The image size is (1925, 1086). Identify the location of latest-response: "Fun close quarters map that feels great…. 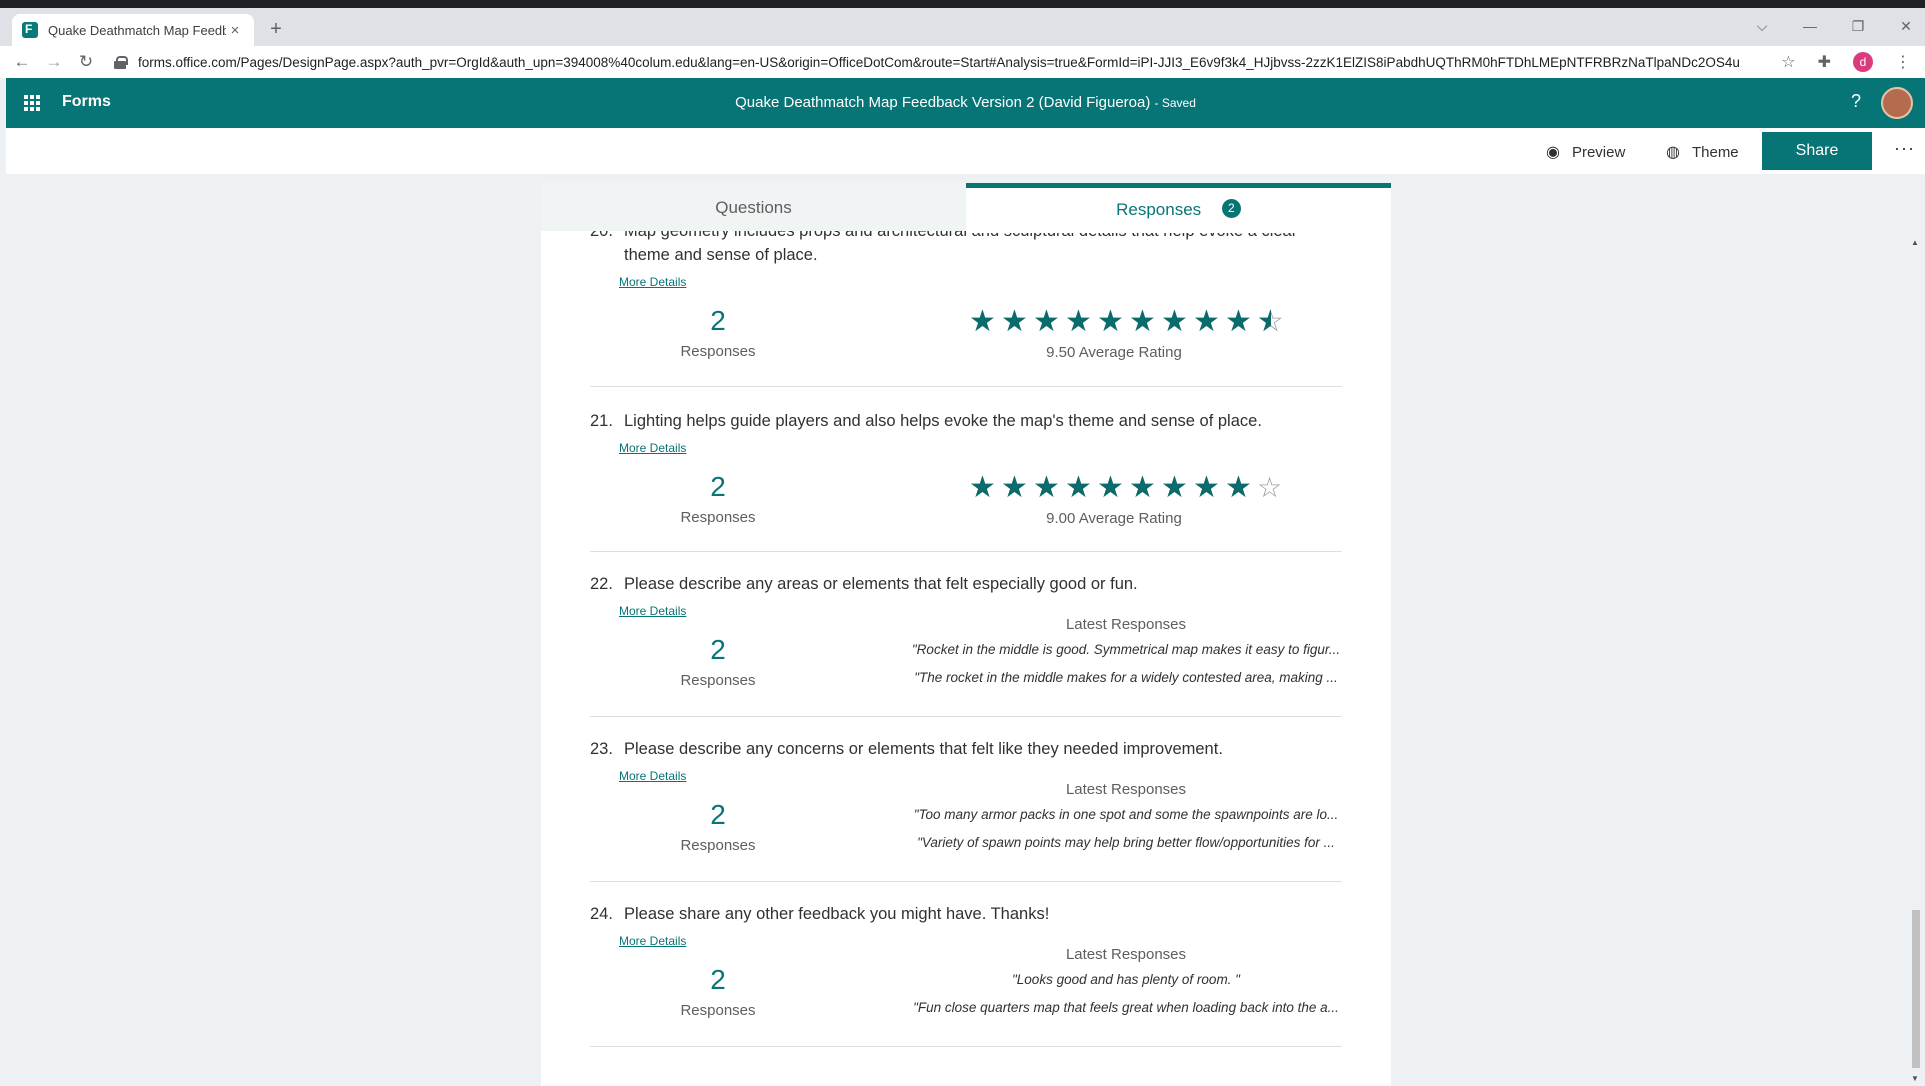
(1126, 1007).